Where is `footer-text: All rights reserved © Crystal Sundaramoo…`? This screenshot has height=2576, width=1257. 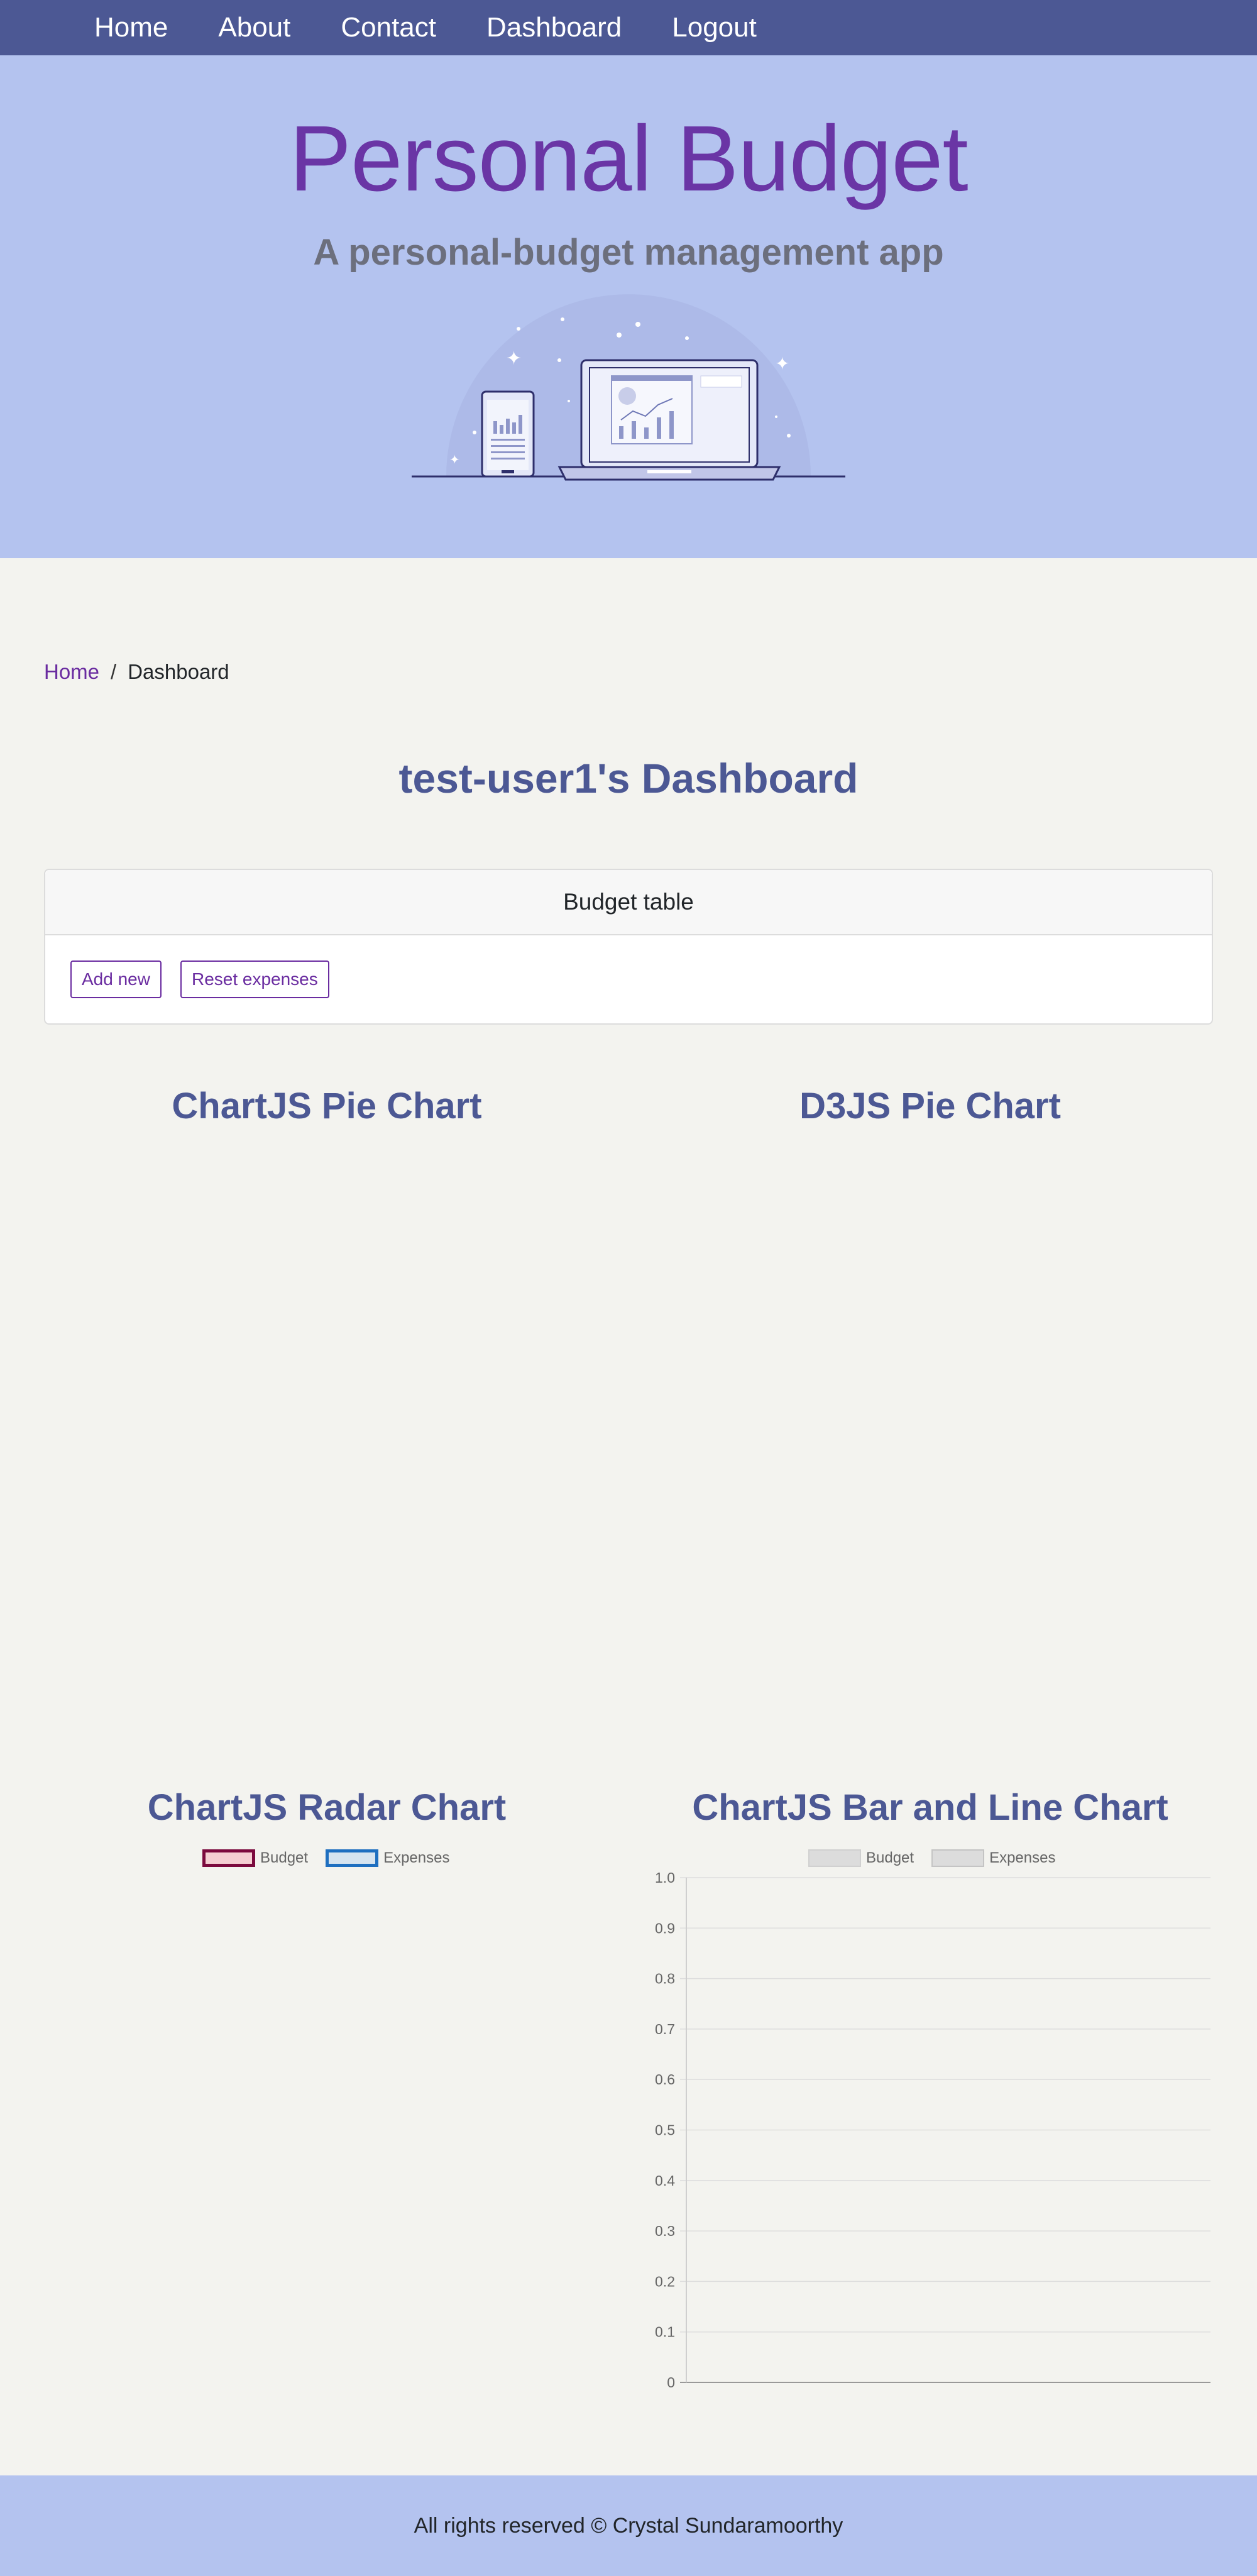
footer-text: All rights reserved © Crystal Sundaramoo… is located at coordinates (628, 2525).